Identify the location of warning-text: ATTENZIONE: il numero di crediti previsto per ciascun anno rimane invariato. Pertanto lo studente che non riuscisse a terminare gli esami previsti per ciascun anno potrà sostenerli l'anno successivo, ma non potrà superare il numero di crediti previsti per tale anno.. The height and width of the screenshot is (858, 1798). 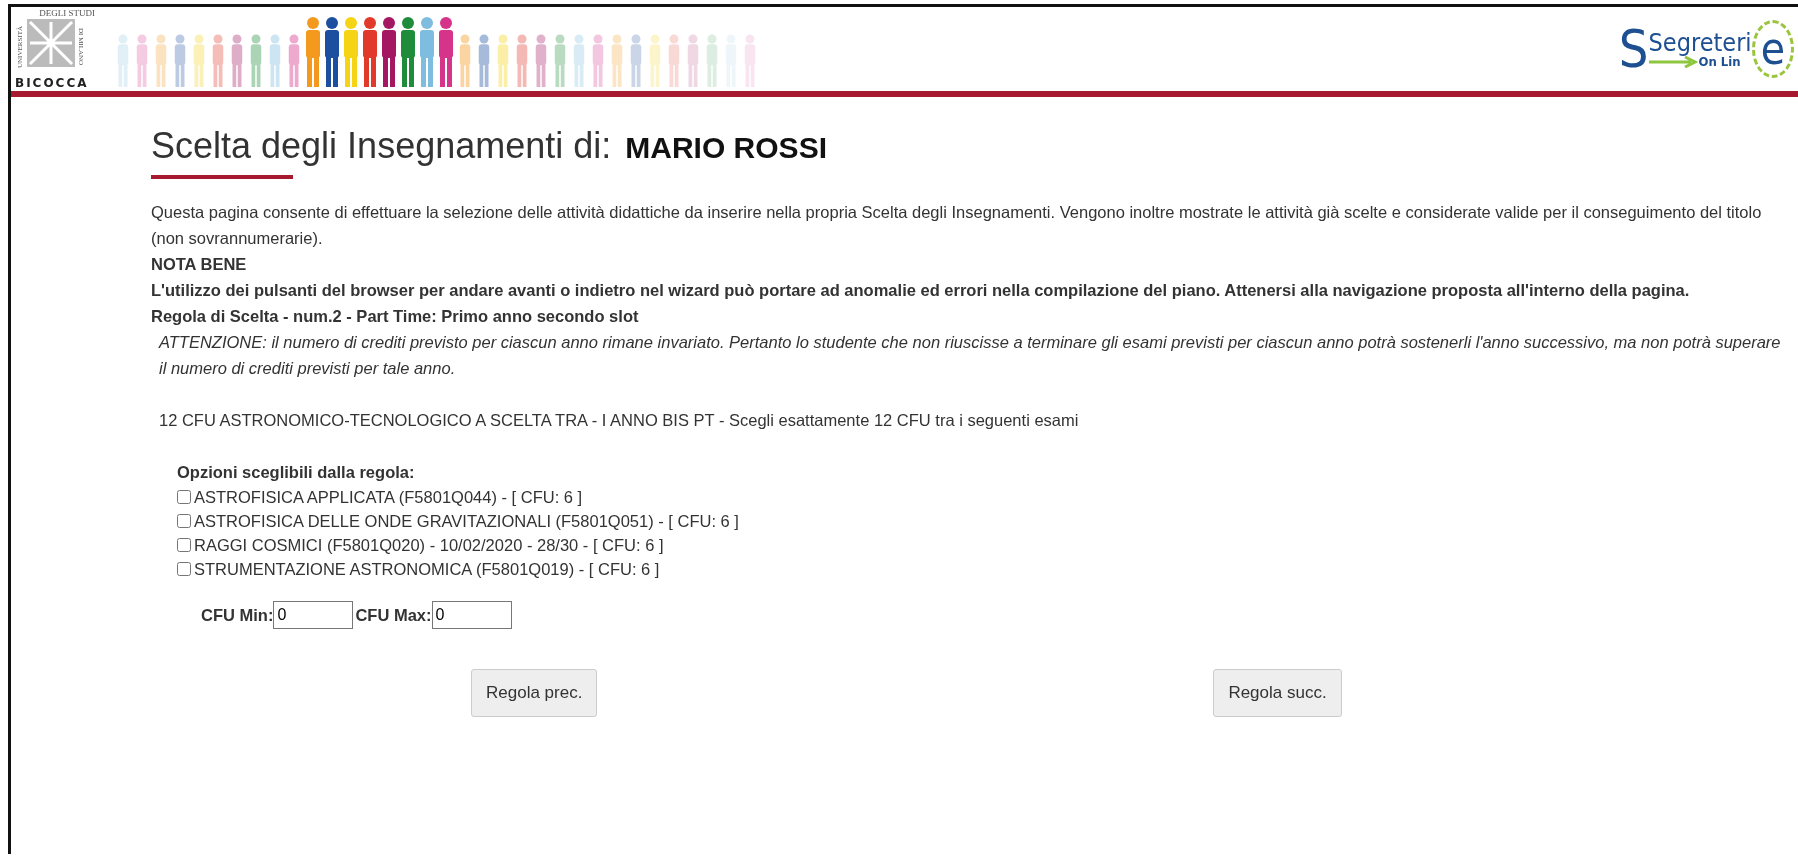
(969, 355).